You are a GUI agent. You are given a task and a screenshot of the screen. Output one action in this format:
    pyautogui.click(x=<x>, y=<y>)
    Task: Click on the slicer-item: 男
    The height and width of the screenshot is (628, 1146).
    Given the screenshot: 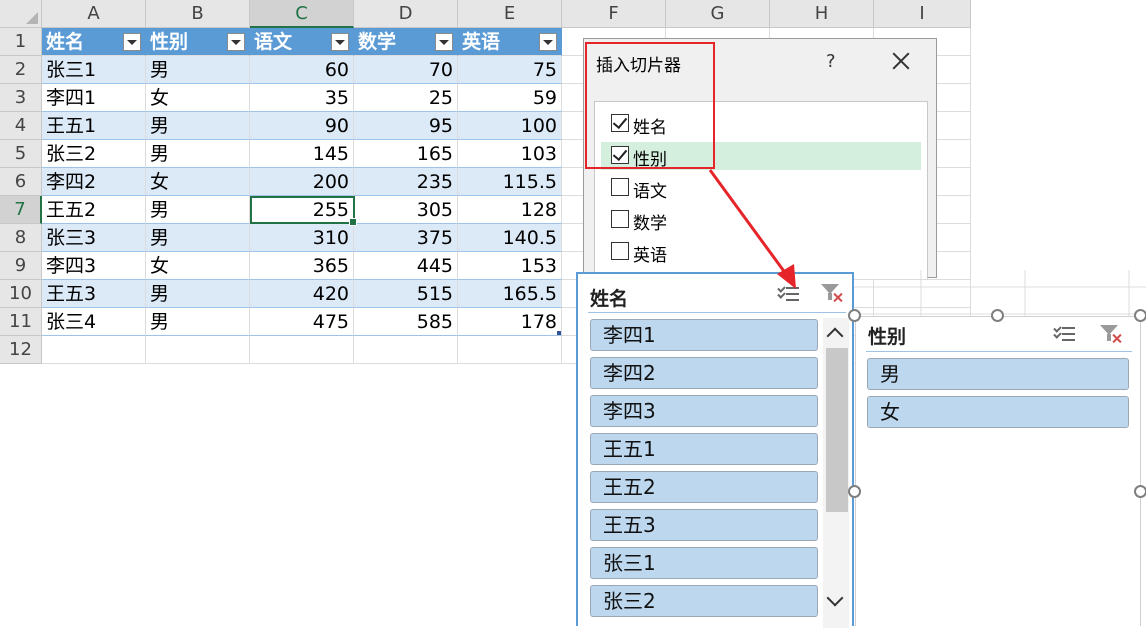 What is the action you would take?
    pyautogui.click(x=998, y=374)
    